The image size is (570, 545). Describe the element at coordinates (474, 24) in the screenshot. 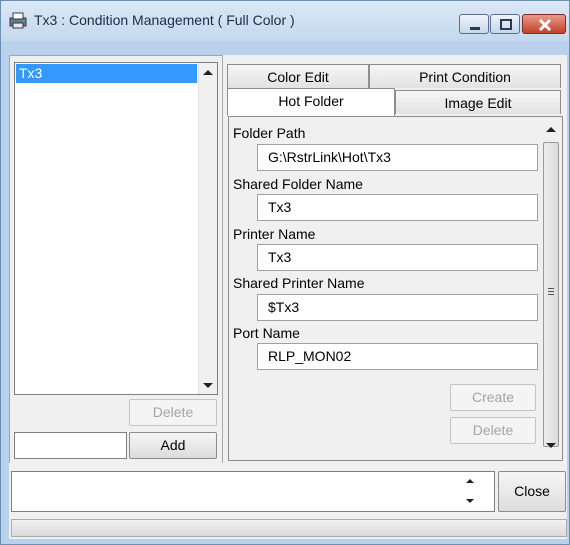

I see `minimize-button` at that location.